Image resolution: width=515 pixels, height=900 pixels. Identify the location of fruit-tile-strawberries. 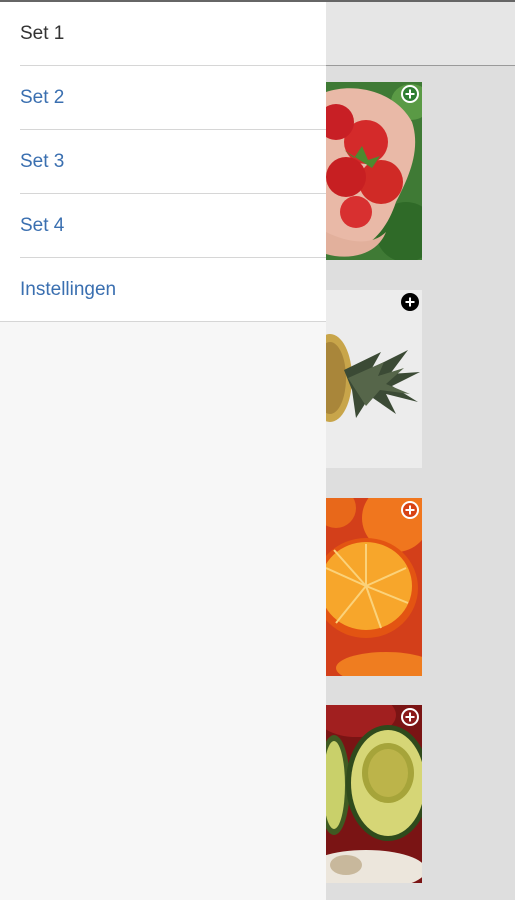
(374, 171).